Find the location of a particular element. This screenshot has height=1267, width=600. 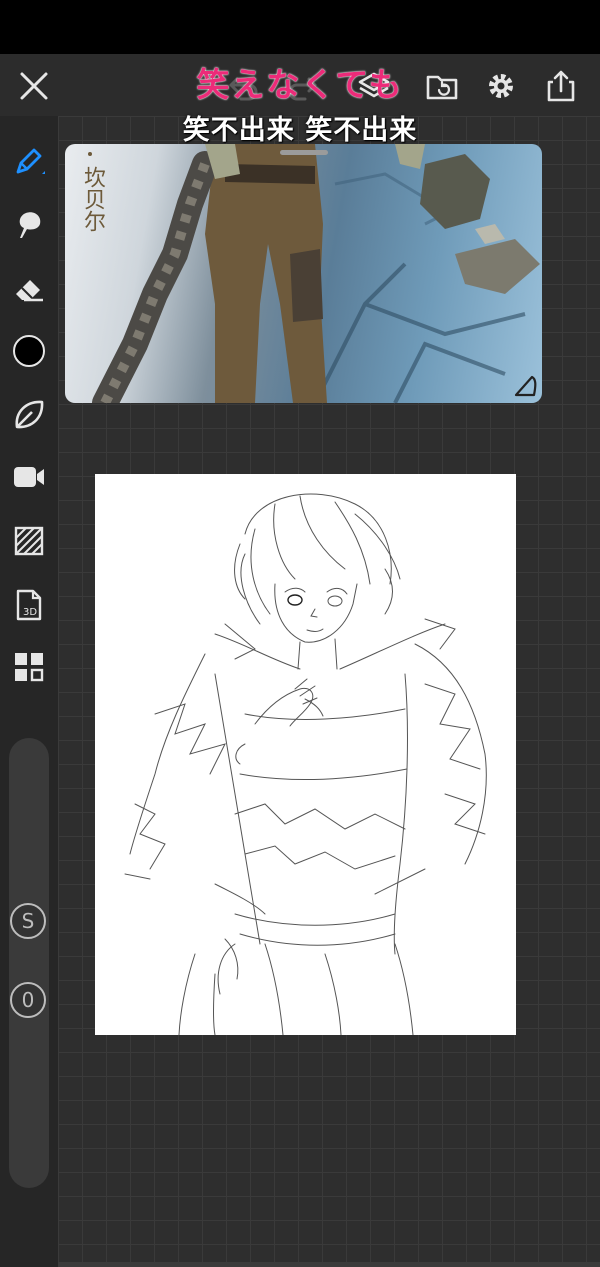

top-toolbar is located at coordinates (300, 85).